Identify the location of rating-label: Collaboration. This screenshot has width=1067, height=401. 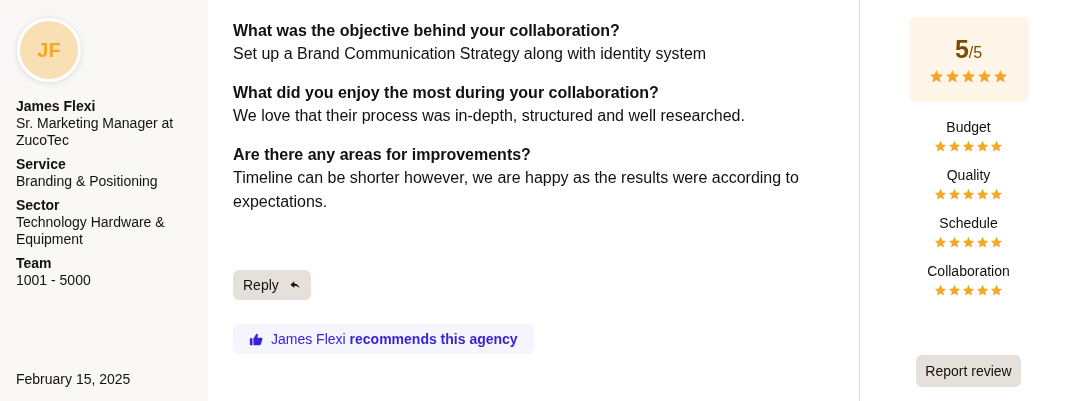
(968, 271).